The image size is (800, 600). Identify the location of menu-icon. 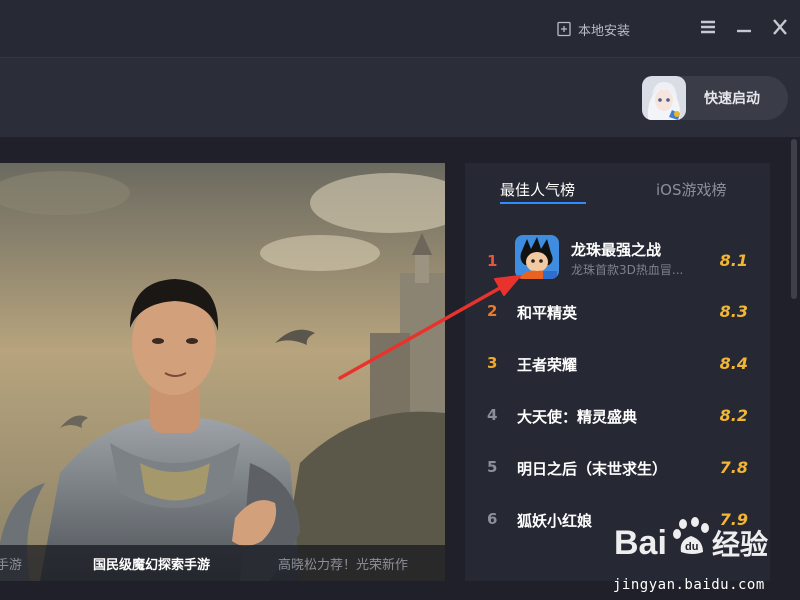
(708, 27).